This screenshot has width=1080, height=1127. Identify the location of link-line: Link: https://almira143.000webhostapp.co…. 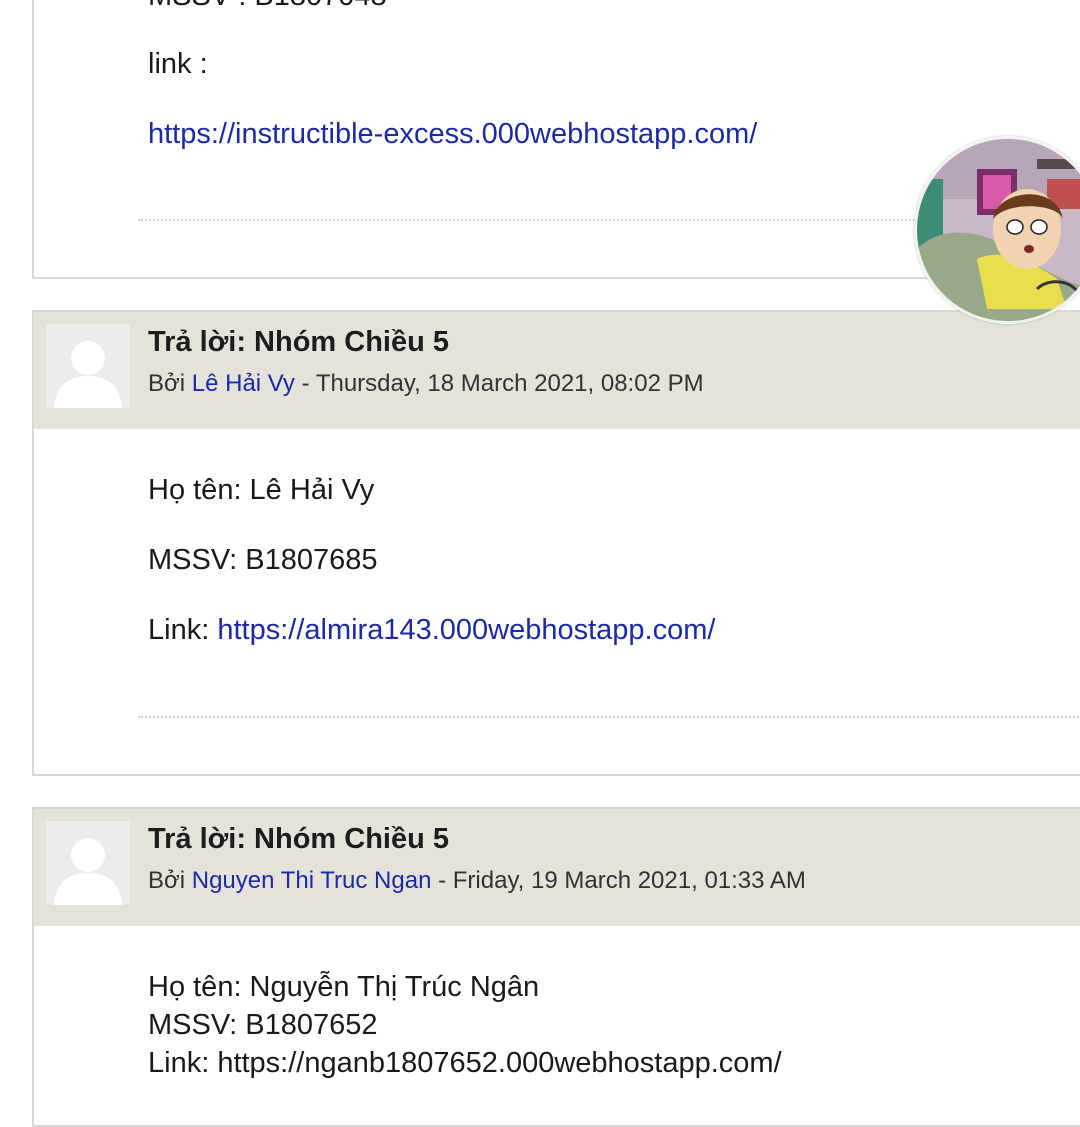
(431, 630).